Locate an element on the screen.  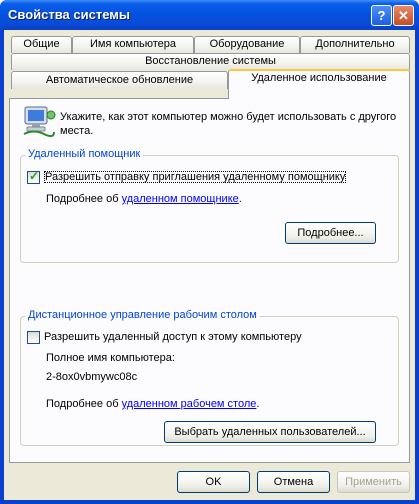
tab-system-restore: Восстановление системы is located at coordinates (210, 61).